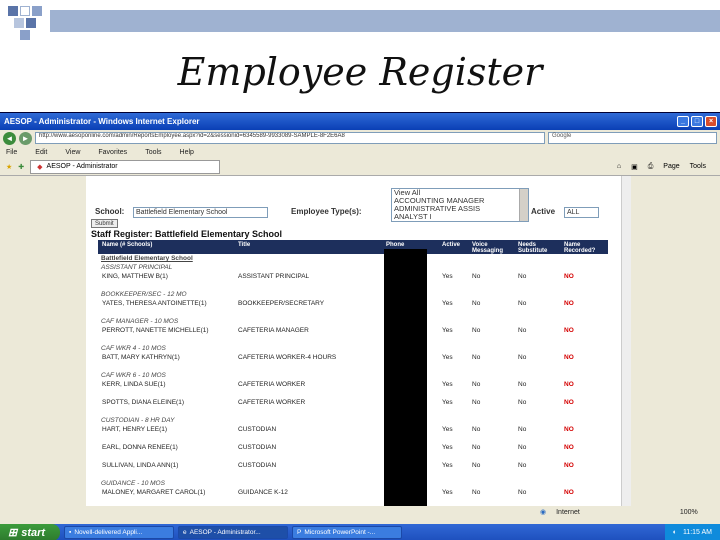 The height and width of the screenshot is (540, 720). What do you see at coordinates (154, 303) in the screenshot?
I see `cell-name: YATES, THERESA ANTOINETTE(1)` at bounding box center [154, 303].